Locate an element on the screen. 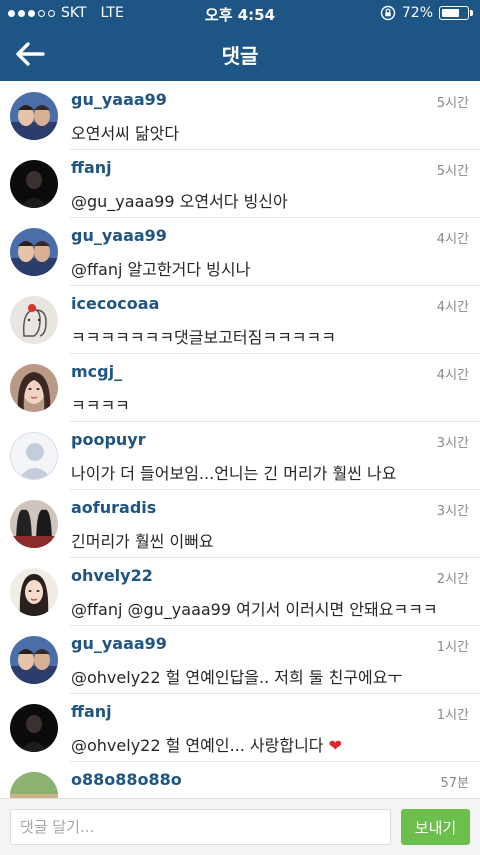 This screenshot has width=480, height=855. battery-percent: 72% is located at coordinates (417, 13).